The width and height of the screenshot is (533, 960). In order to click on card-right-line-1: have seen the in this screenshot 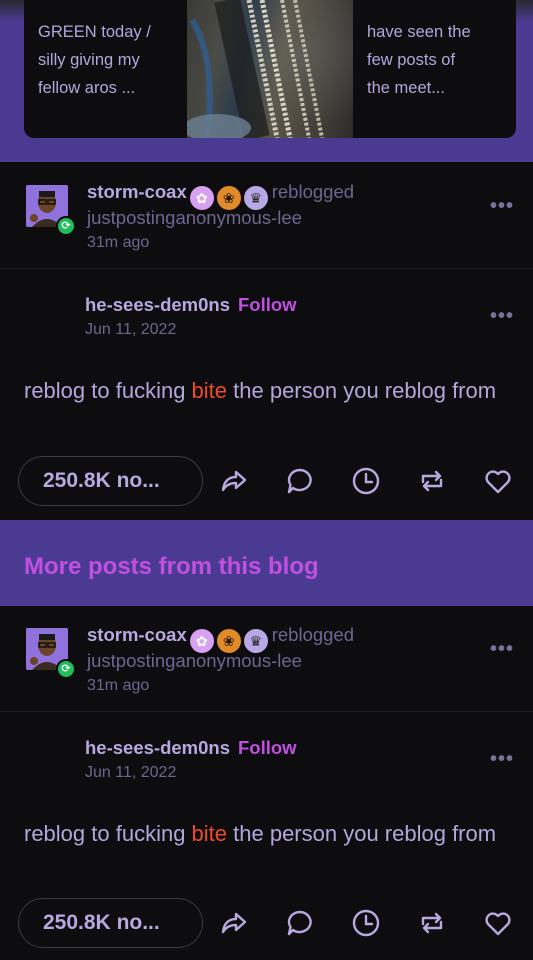, I will do `click(419, 32)`.